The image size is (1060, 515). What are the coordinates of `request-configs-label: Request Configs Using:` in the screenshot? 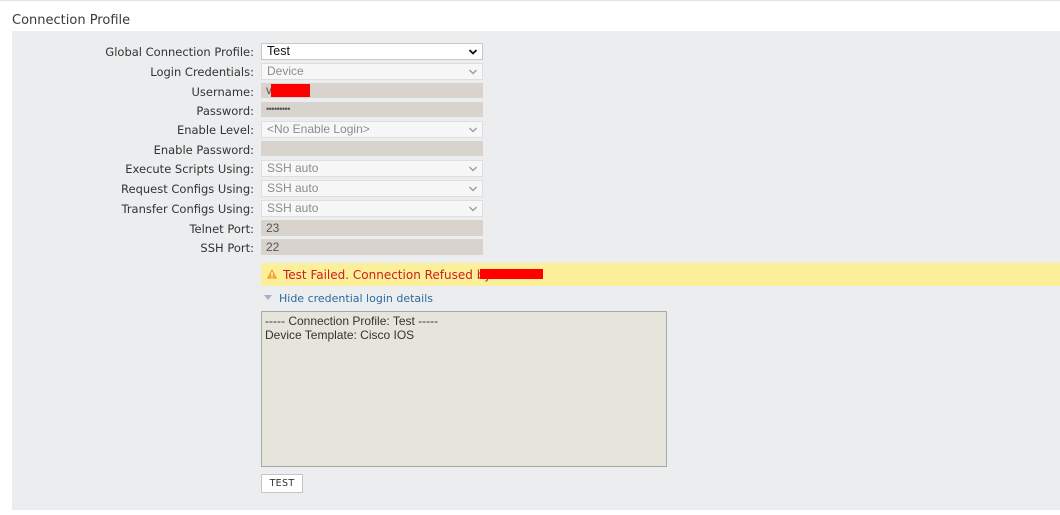 It's located at (187, 189).